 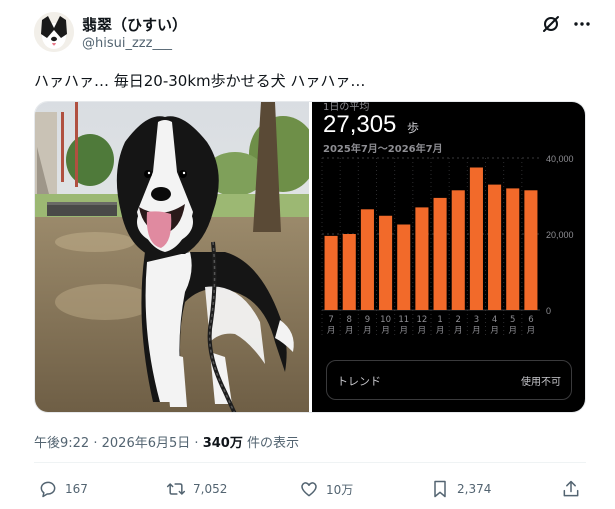 What do you see at coordinates (494, 320) in the screenshot?
I see `x-tick-label: 4` at bounding box center [494, 320].